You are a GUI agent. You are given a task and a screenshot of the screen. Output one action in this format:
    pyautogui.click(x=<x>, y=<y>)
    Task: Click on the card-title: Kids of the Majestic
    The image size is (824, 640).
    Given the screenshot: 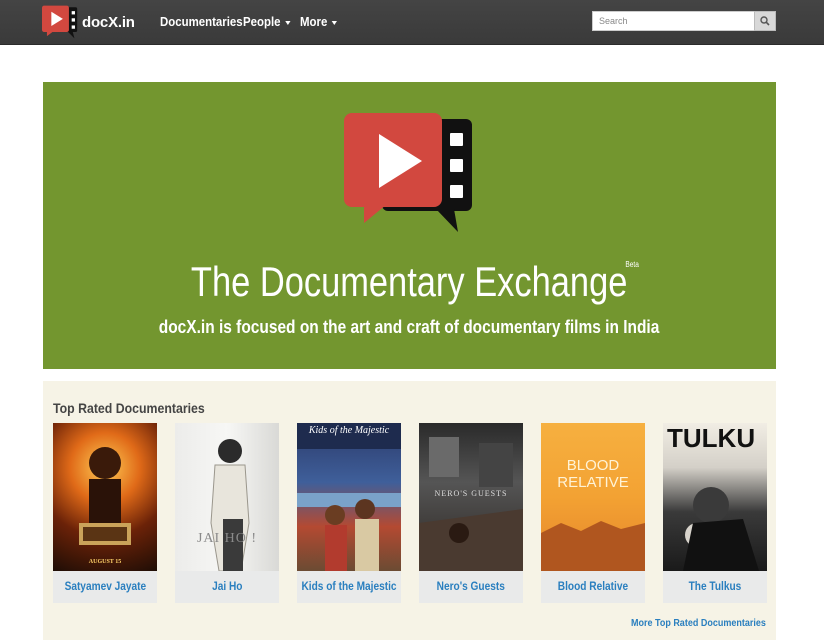 What is the action you would take?
    pyautogui.click(x=349, y=587)
    